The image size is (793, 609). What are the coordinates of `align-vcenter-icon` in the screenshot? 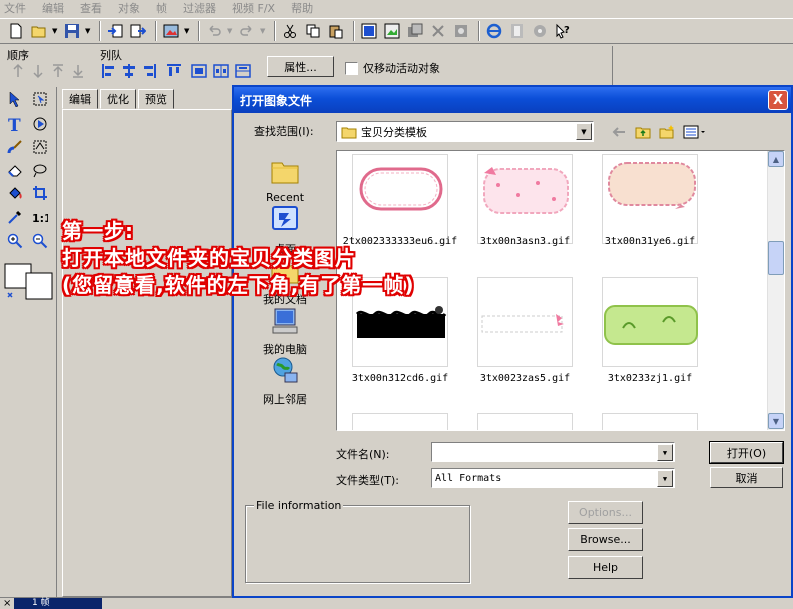 It's located at (221, 71).